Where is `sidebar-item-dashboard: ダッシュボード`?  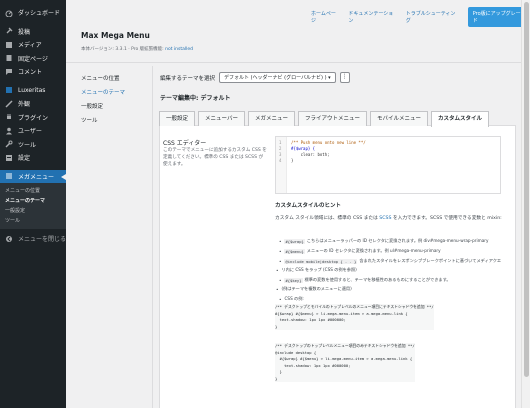 sidebar-item-dashboard: ダッシュボード is located at coordinates (33, 13).